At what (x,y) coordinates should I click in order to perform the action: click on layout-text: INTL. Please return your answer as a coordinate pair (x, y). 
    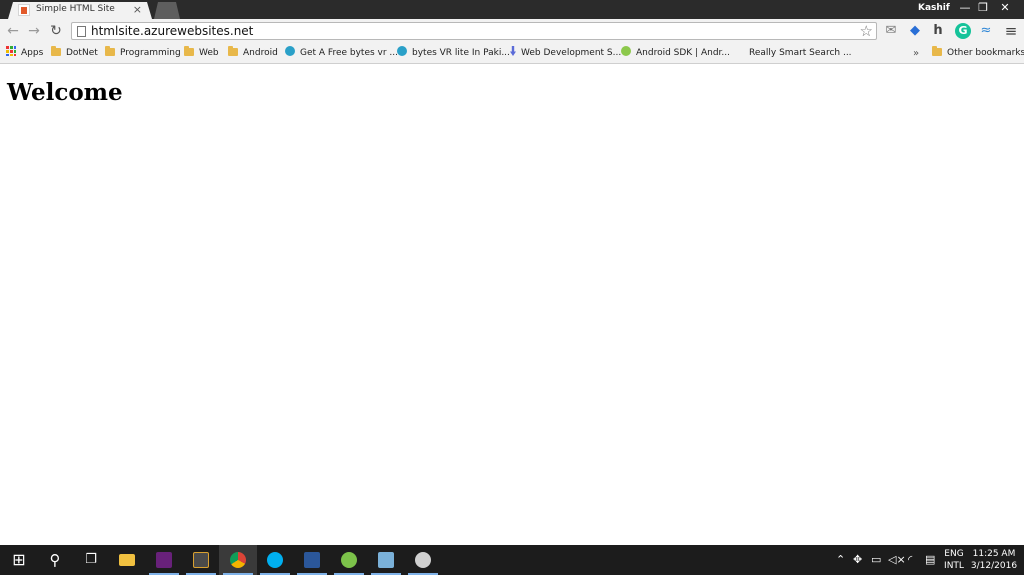
    Looking at the image, I should click on (954, 566).